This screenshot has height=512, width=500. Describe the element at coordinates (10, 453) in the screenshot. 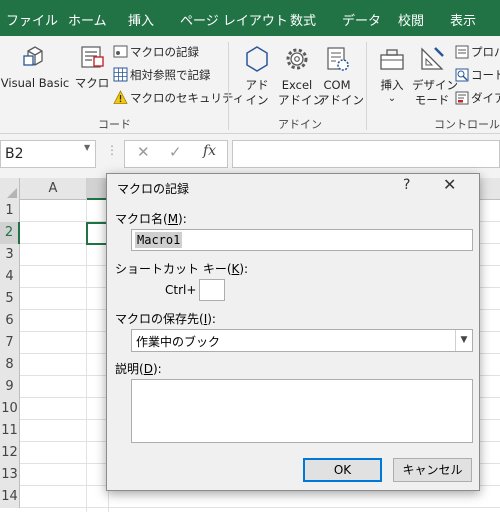

I see `row-header: 12` at that location.